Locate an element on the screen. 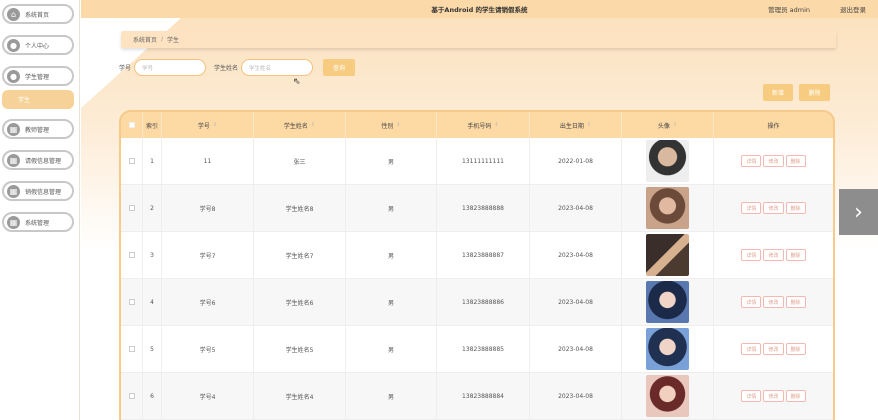 Image resolution: width=878 pixels, height=420 pixels. cell-index: 2 is located at coordinates (152, 208).